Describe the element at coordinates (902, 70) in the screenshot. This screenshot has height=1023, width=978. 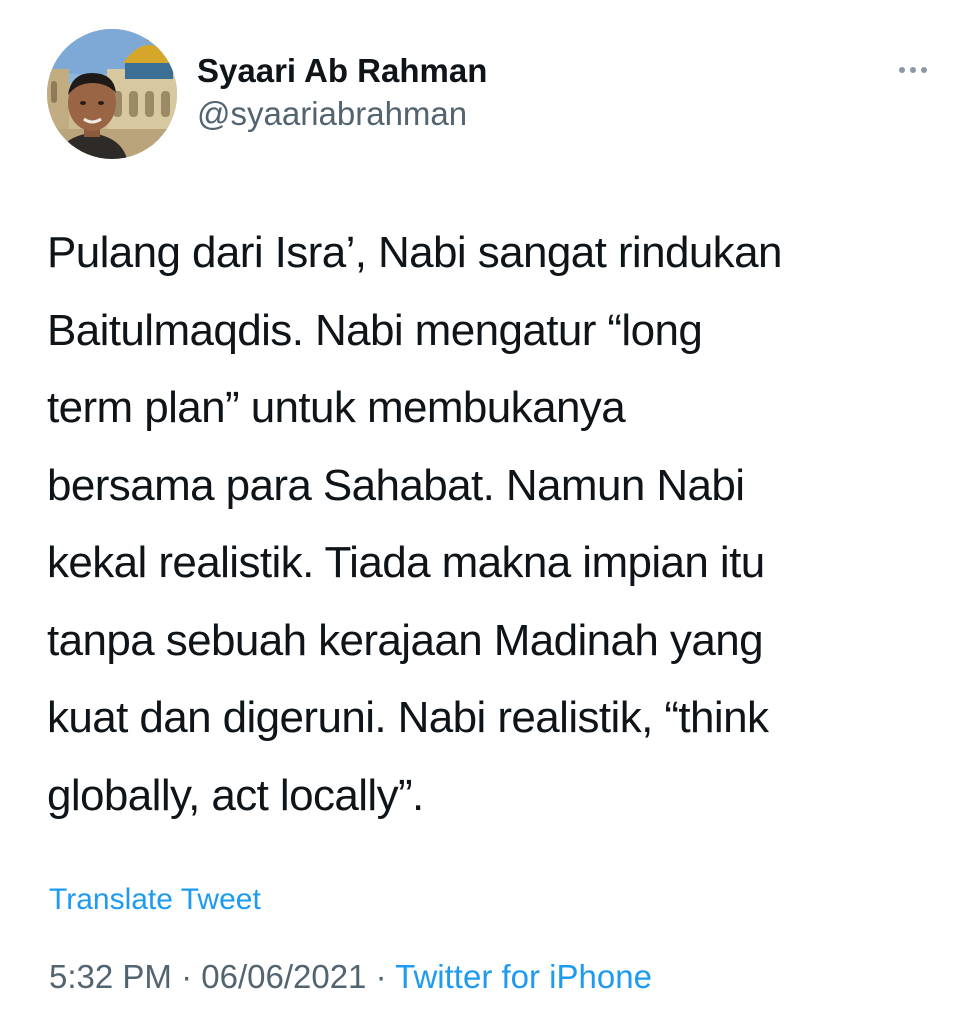
I see `more-horizontal-icon` at that location.